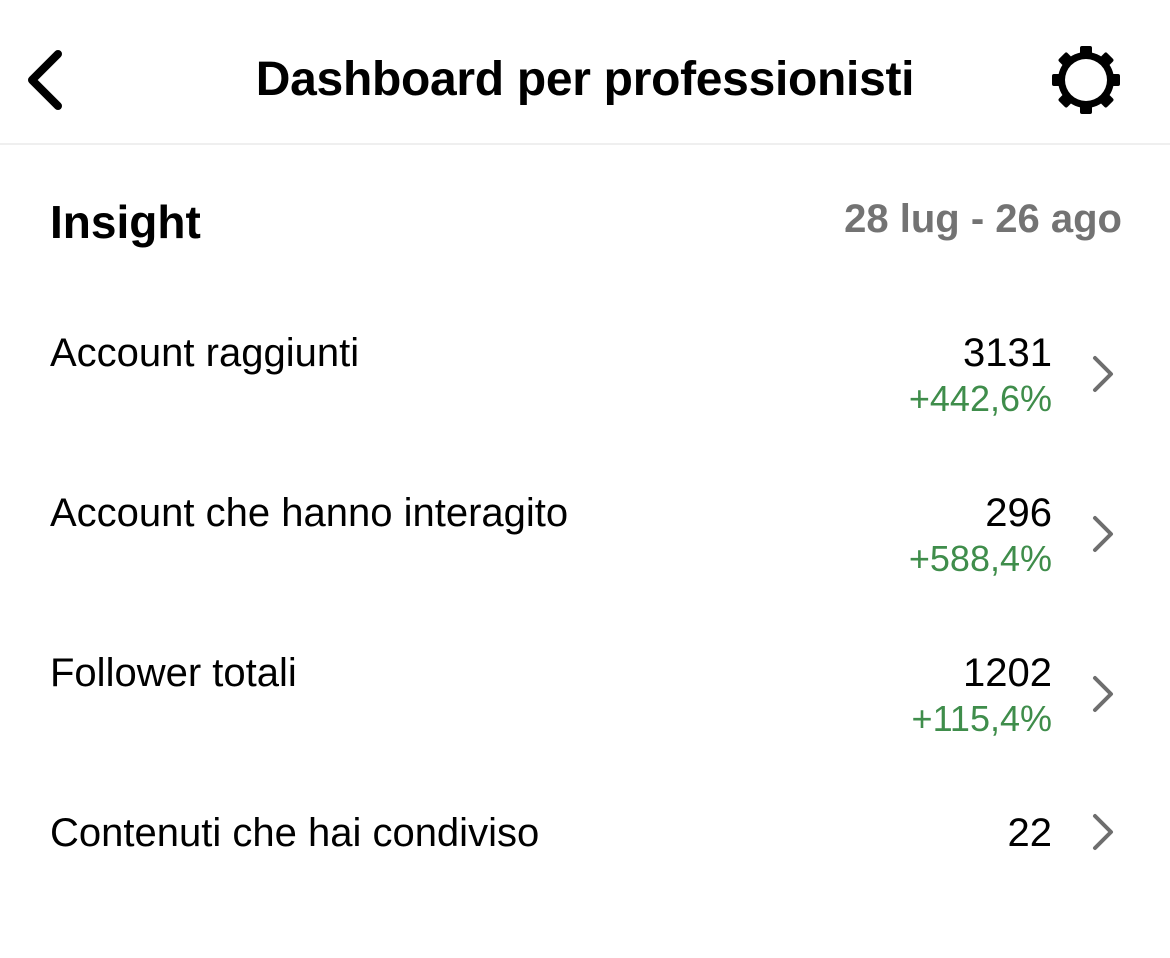  I want to click on gear-icon, so click(1086, 80).